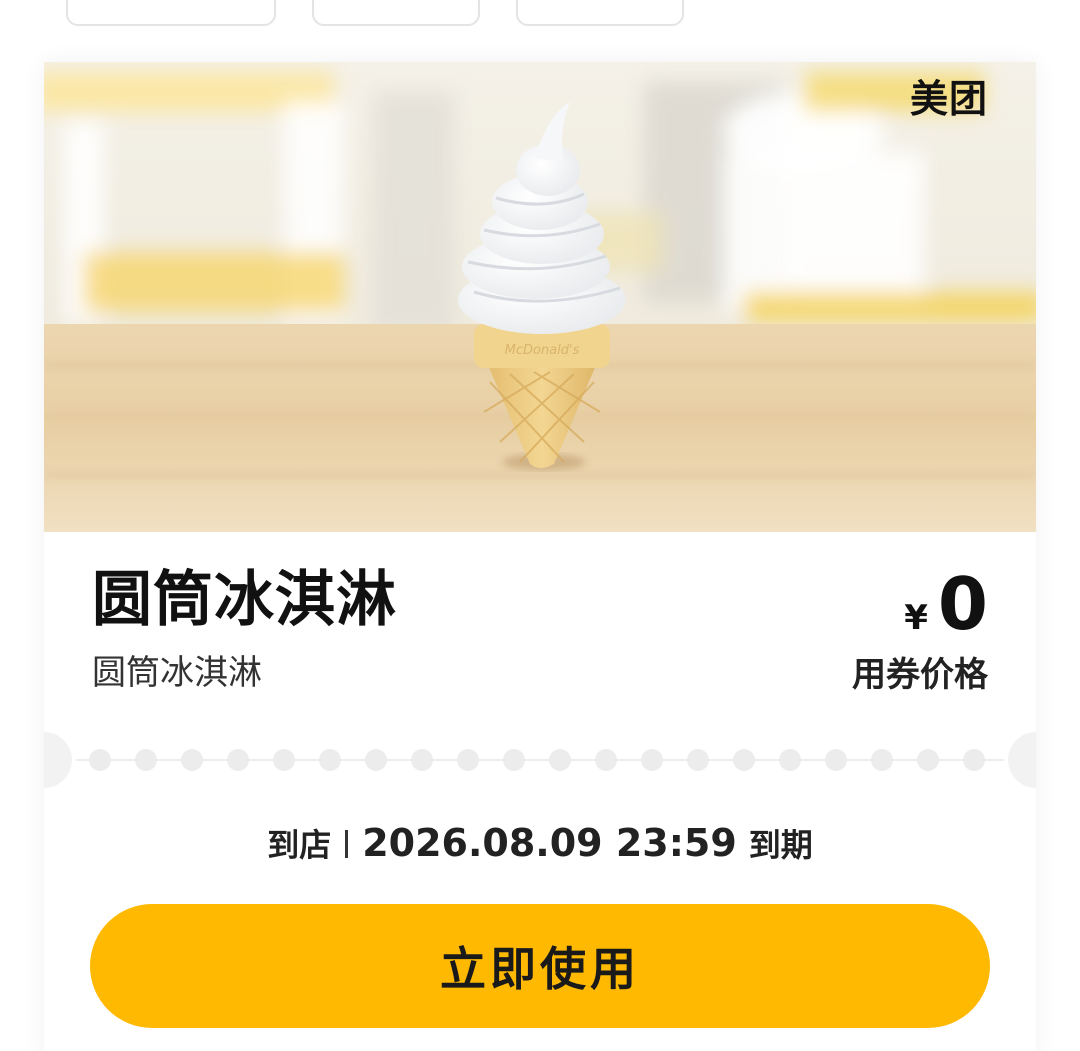 The width and height of the screenshot is (1080, 1051). I want to click on coupon-subtitle: 圆筒冰淇淋, so click(177, 673).